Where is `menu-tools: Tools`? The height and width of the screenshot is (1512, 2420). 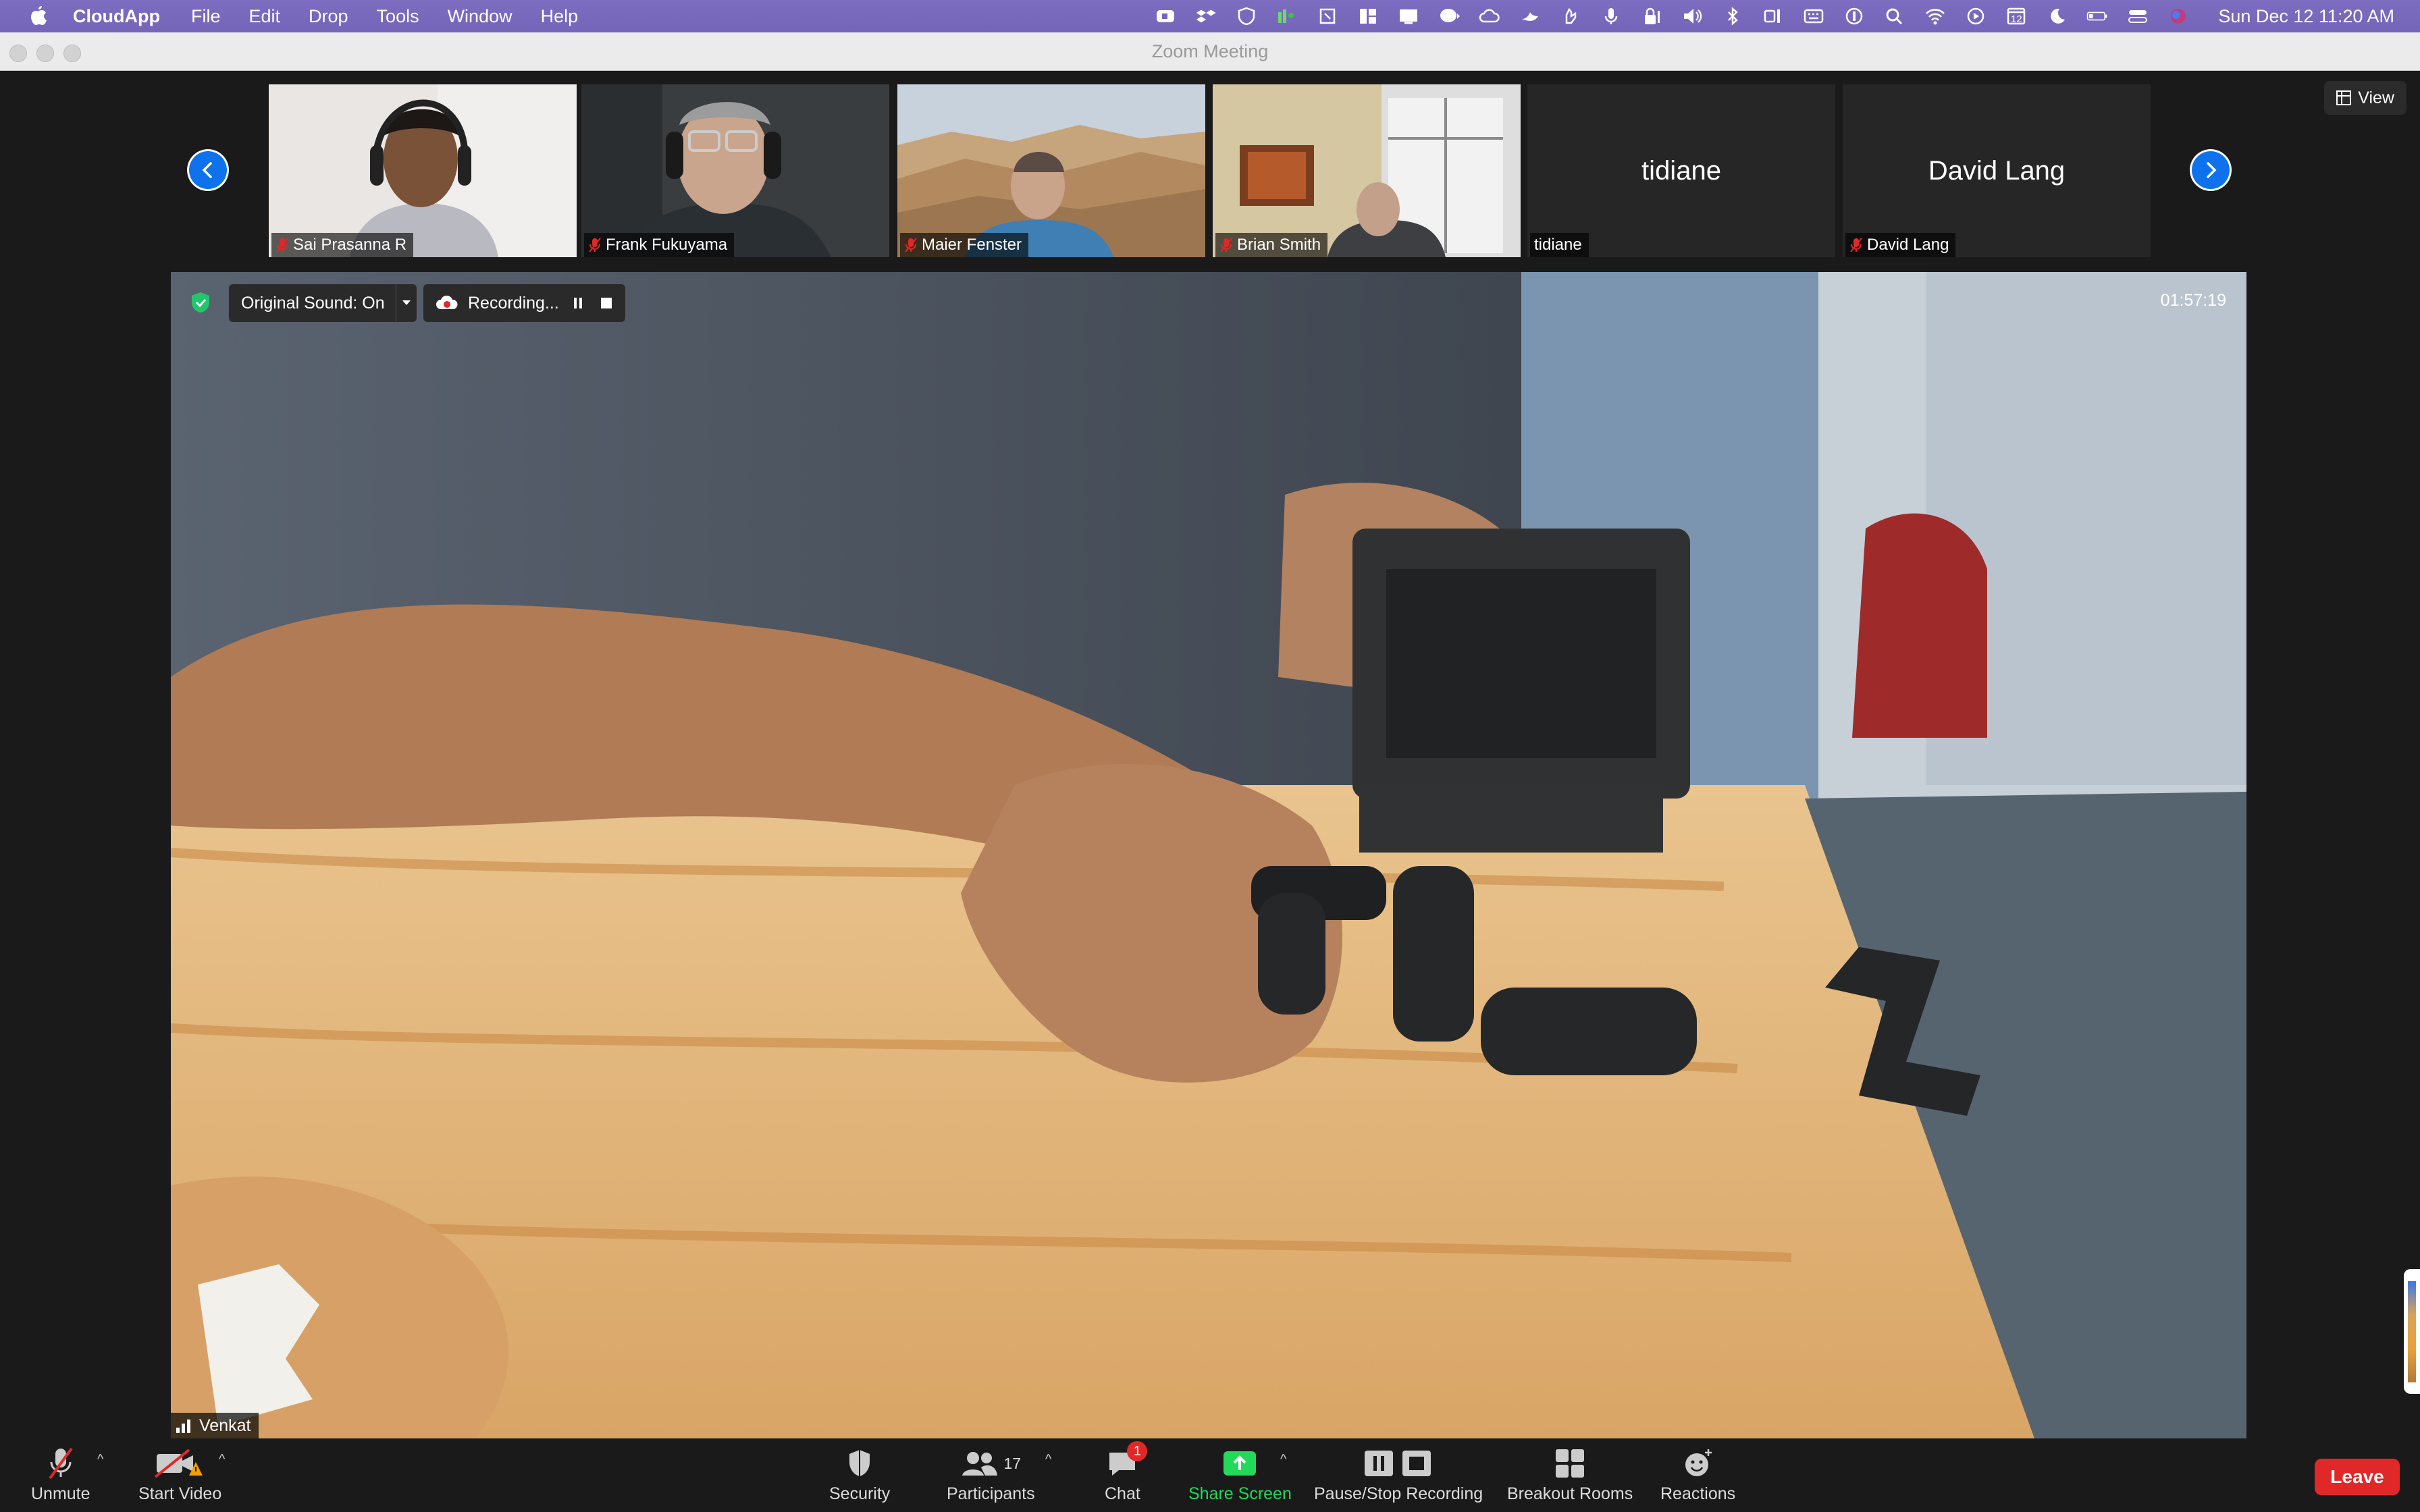 menu-tools: Tools is located at coordinates (398, 16).